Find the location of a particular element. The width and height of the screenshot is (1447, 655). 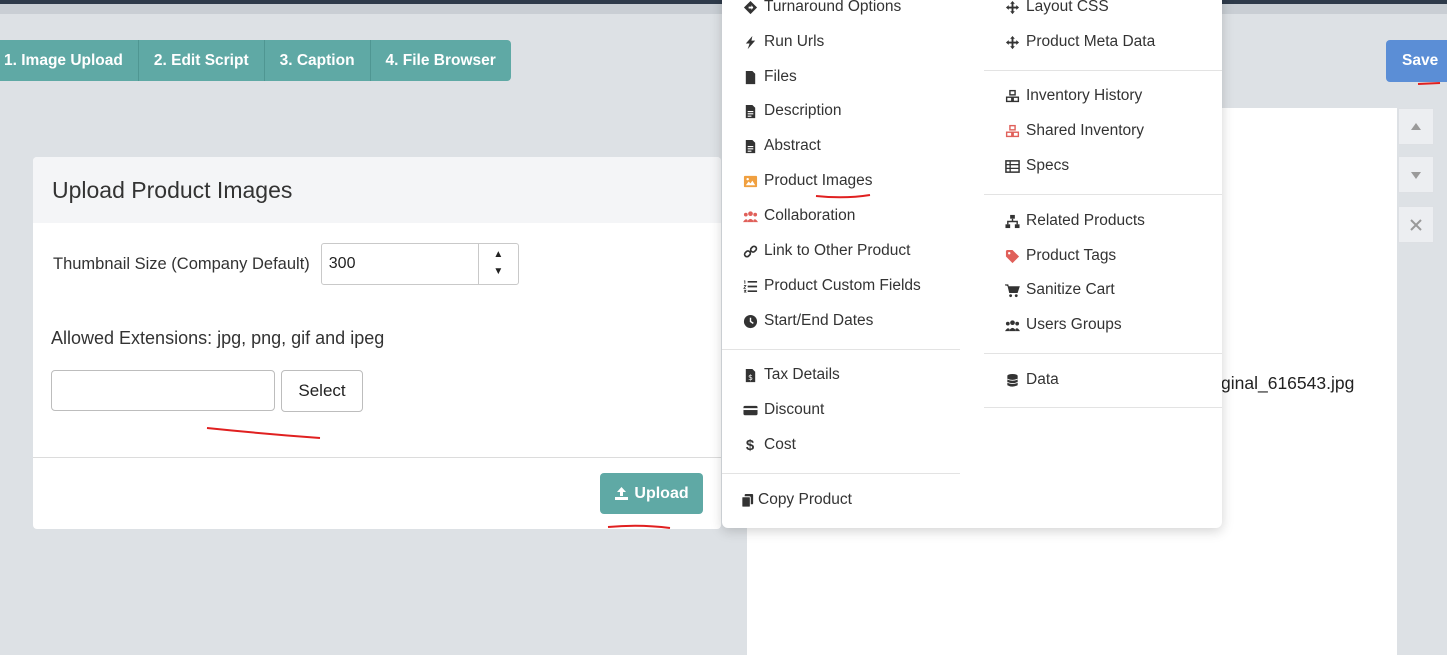

annotation-underline-upload is located at coordinates (639, 526).